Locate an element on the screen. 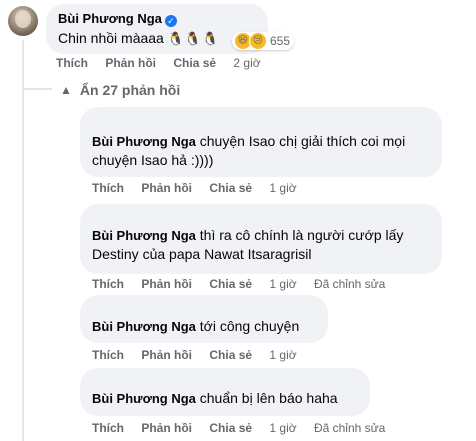 This screenshot has height=441, width=476. reply-bubble: Bùi Phương Nga chuẩn bị lên báo haha is located at coordinates (225, 392).